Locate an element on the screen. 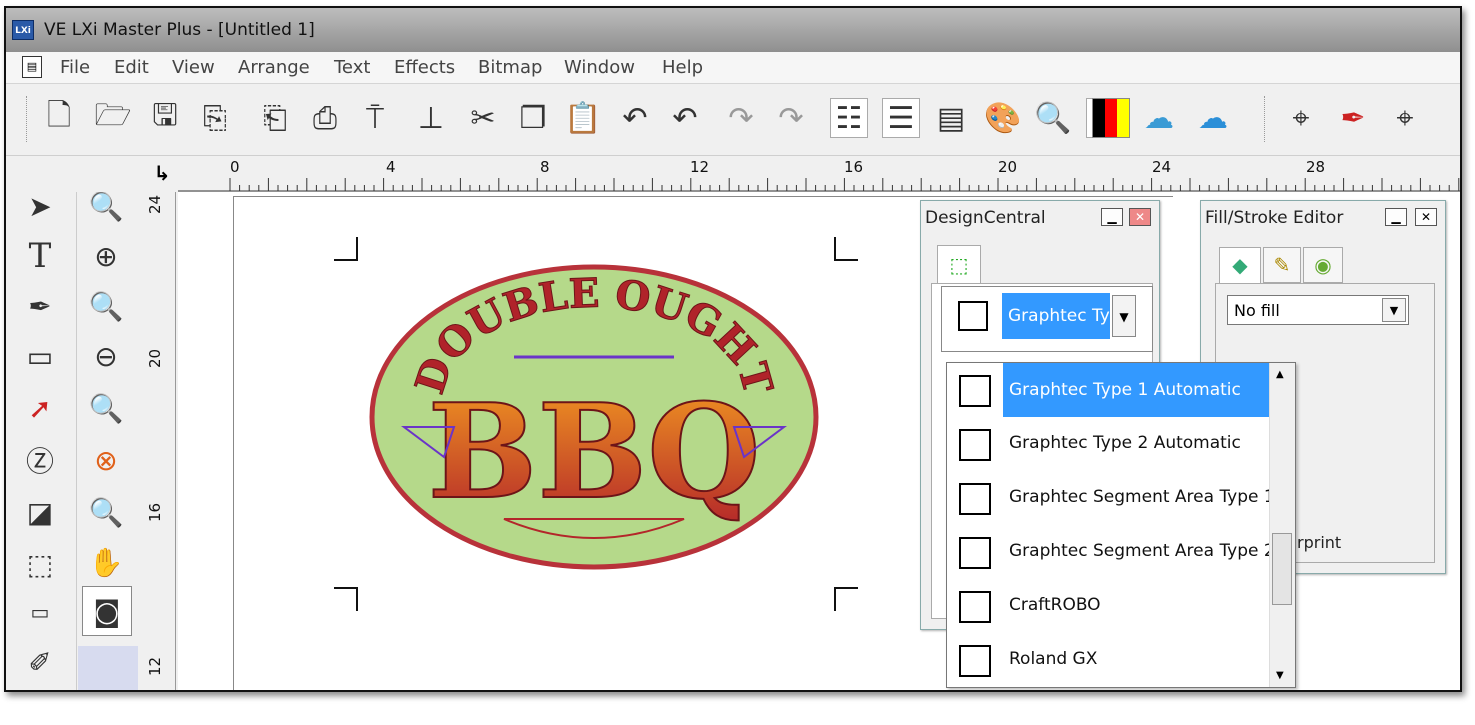  zigzag-tool-icon: Ⓩ is located at coordinates (40, 460).